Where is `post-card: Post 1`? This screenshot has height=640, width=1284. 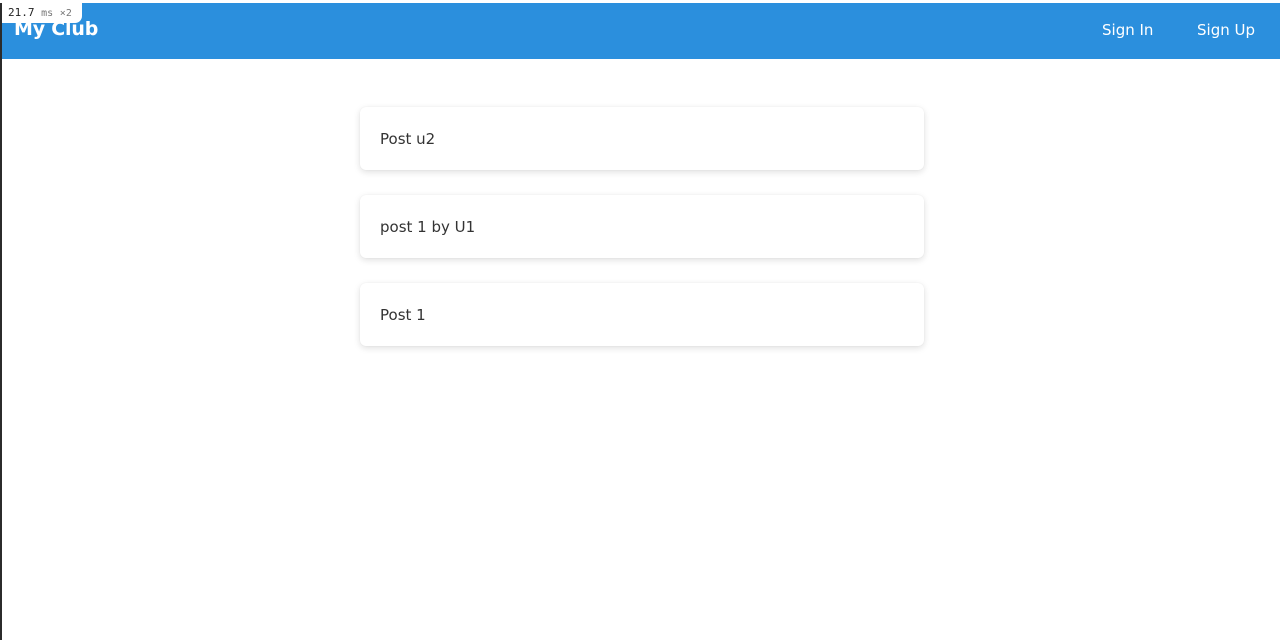
post-card: Post 1 is located at coordinates (642, 314).